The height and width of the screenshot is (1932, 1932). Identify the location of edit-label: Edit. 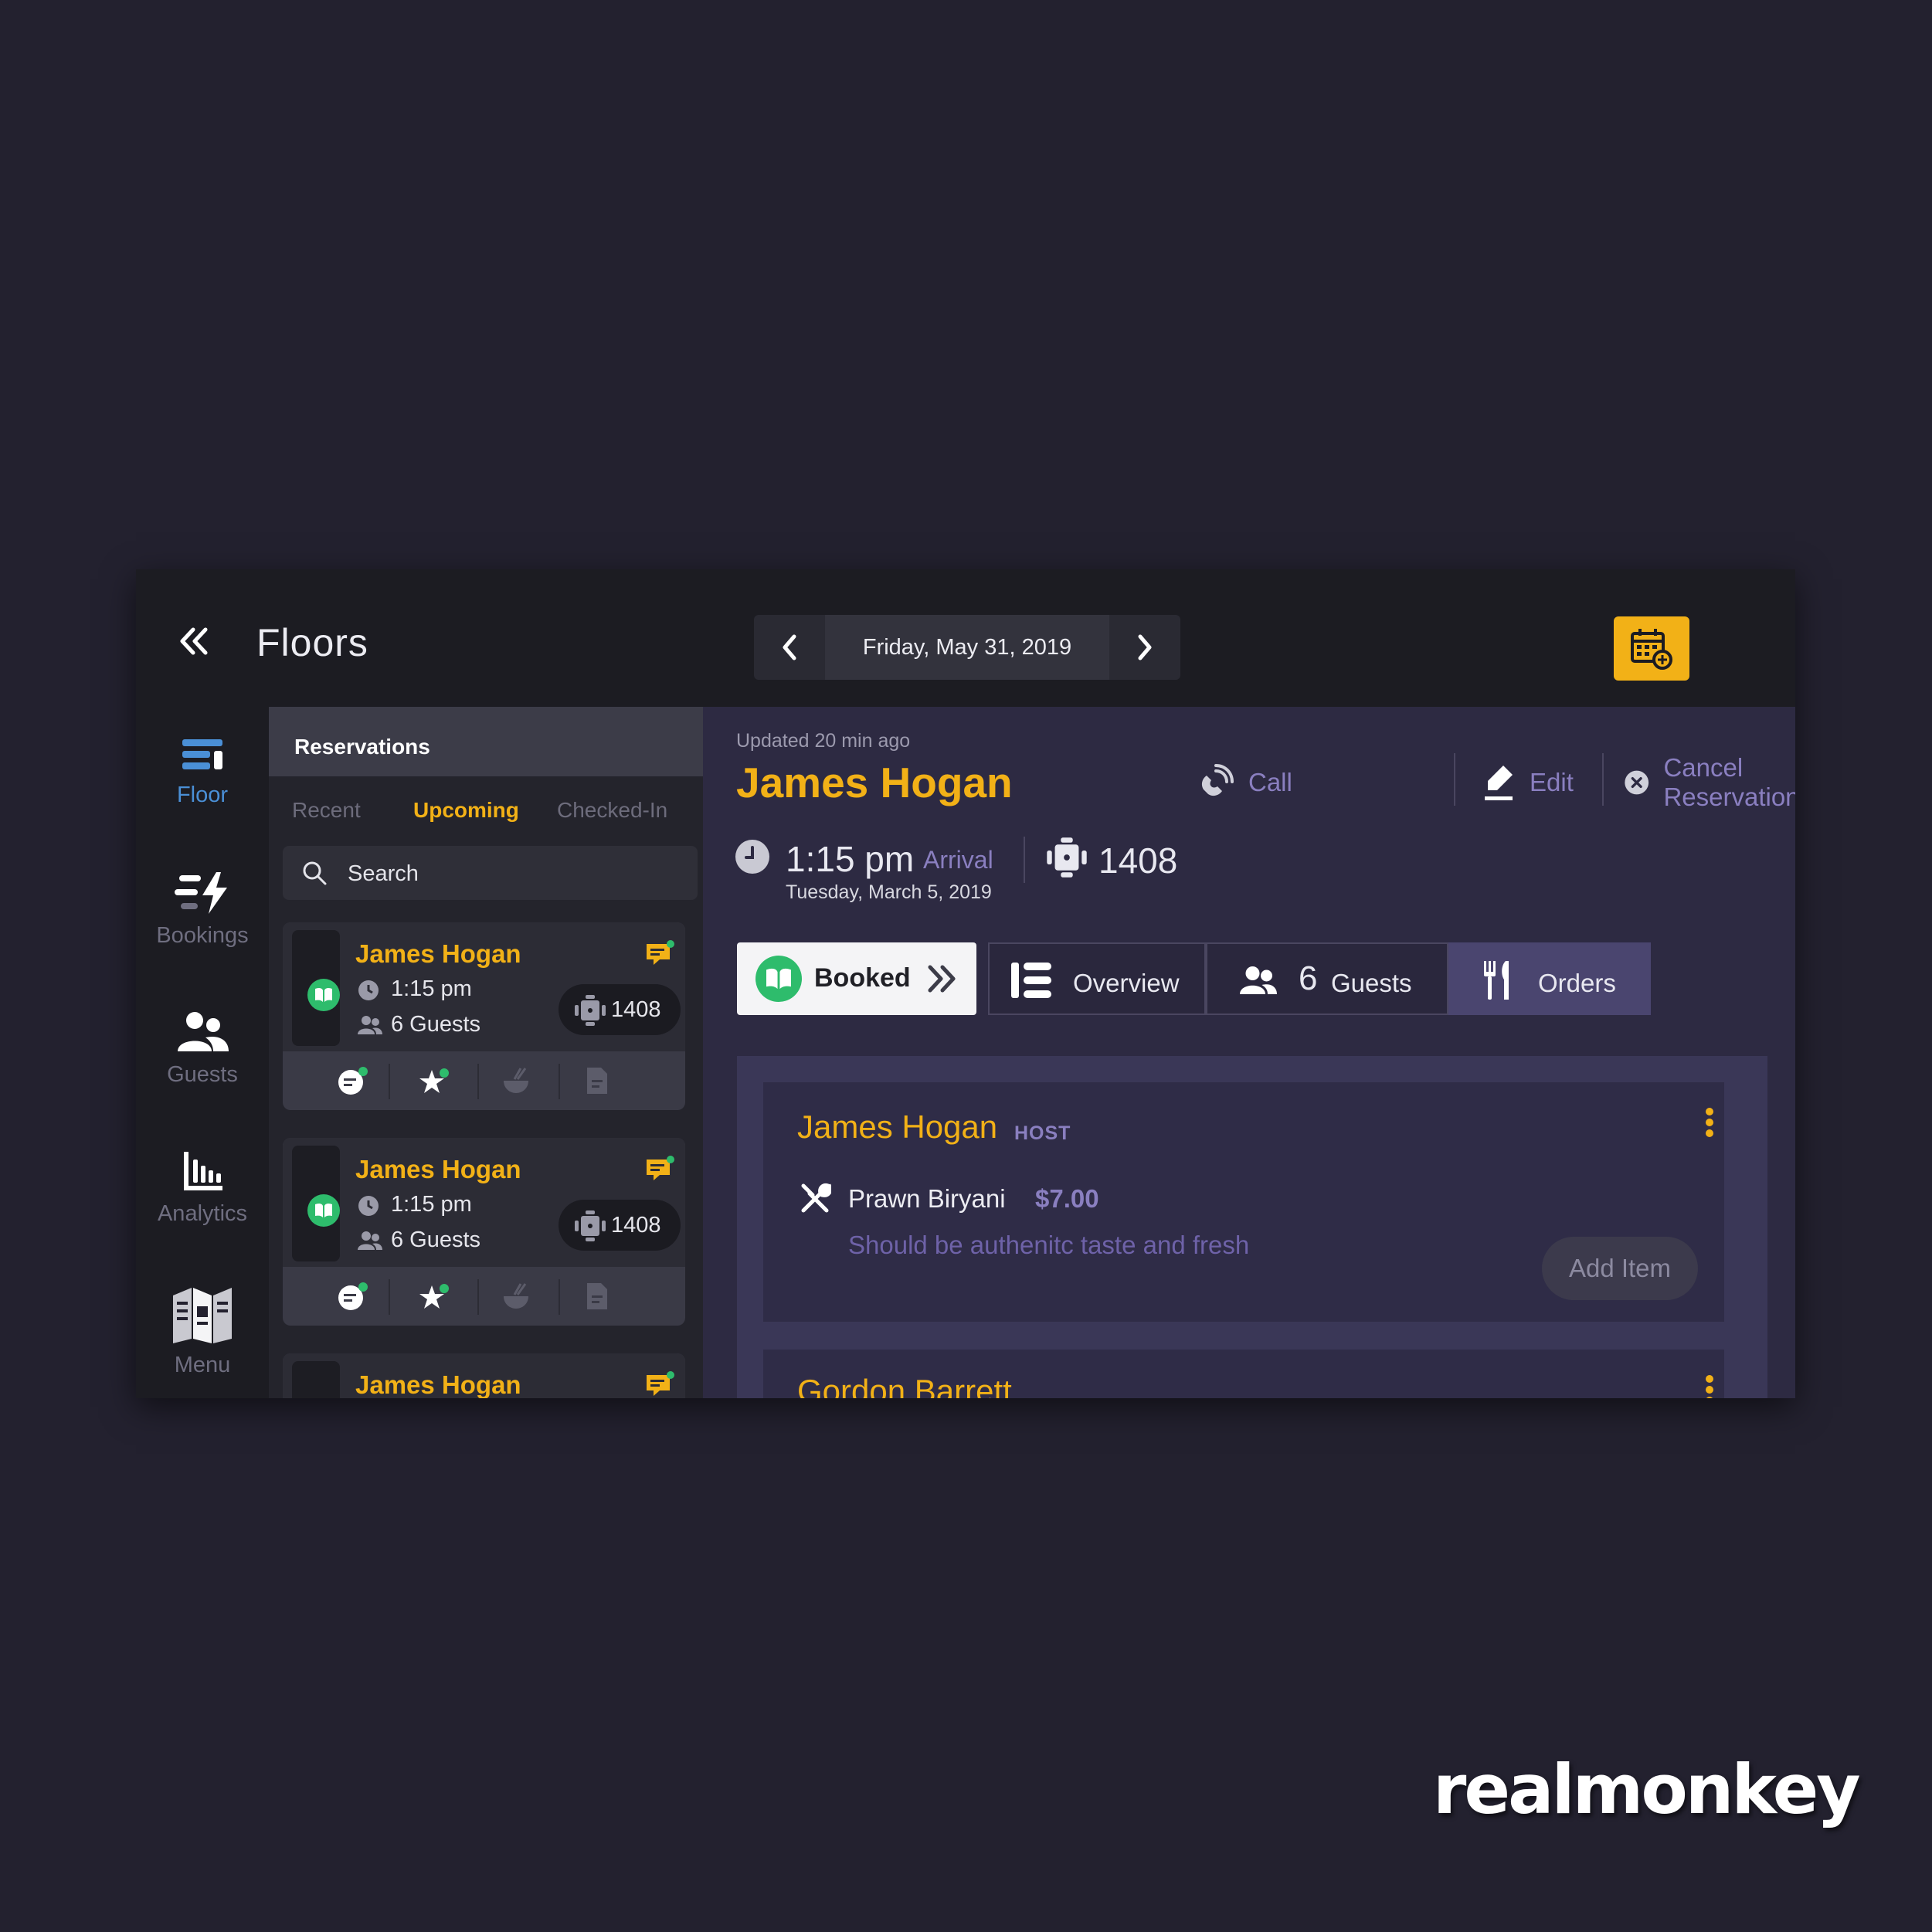
(1552, 782).